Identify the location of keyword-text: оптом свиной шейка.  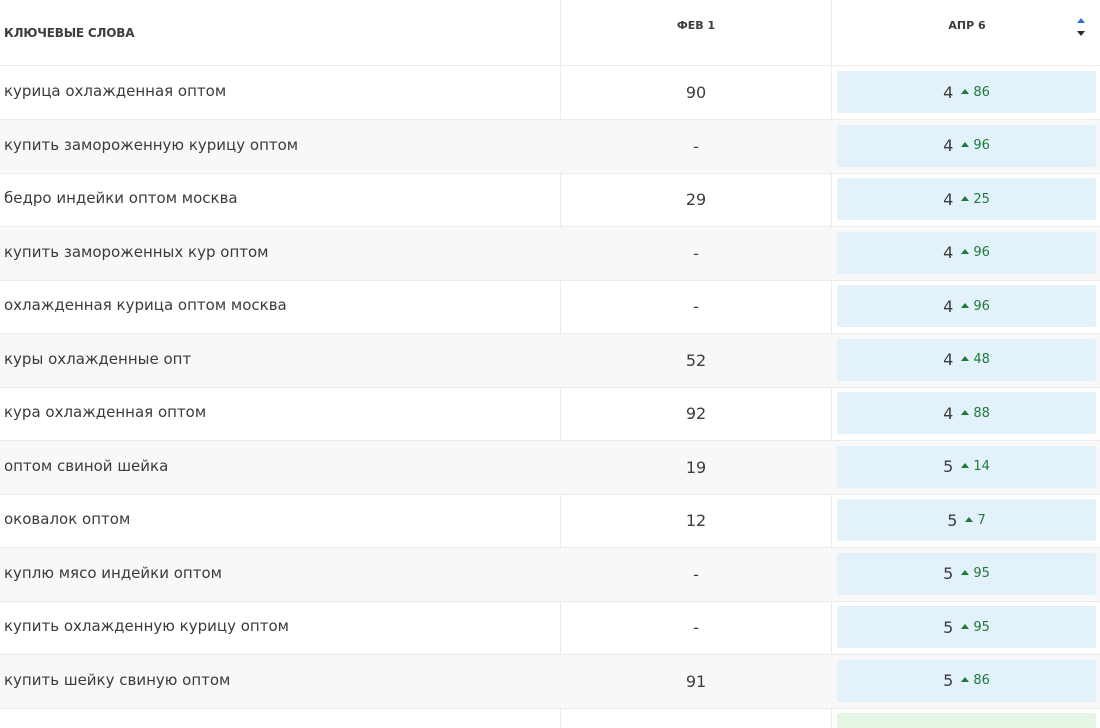
(86, 466).